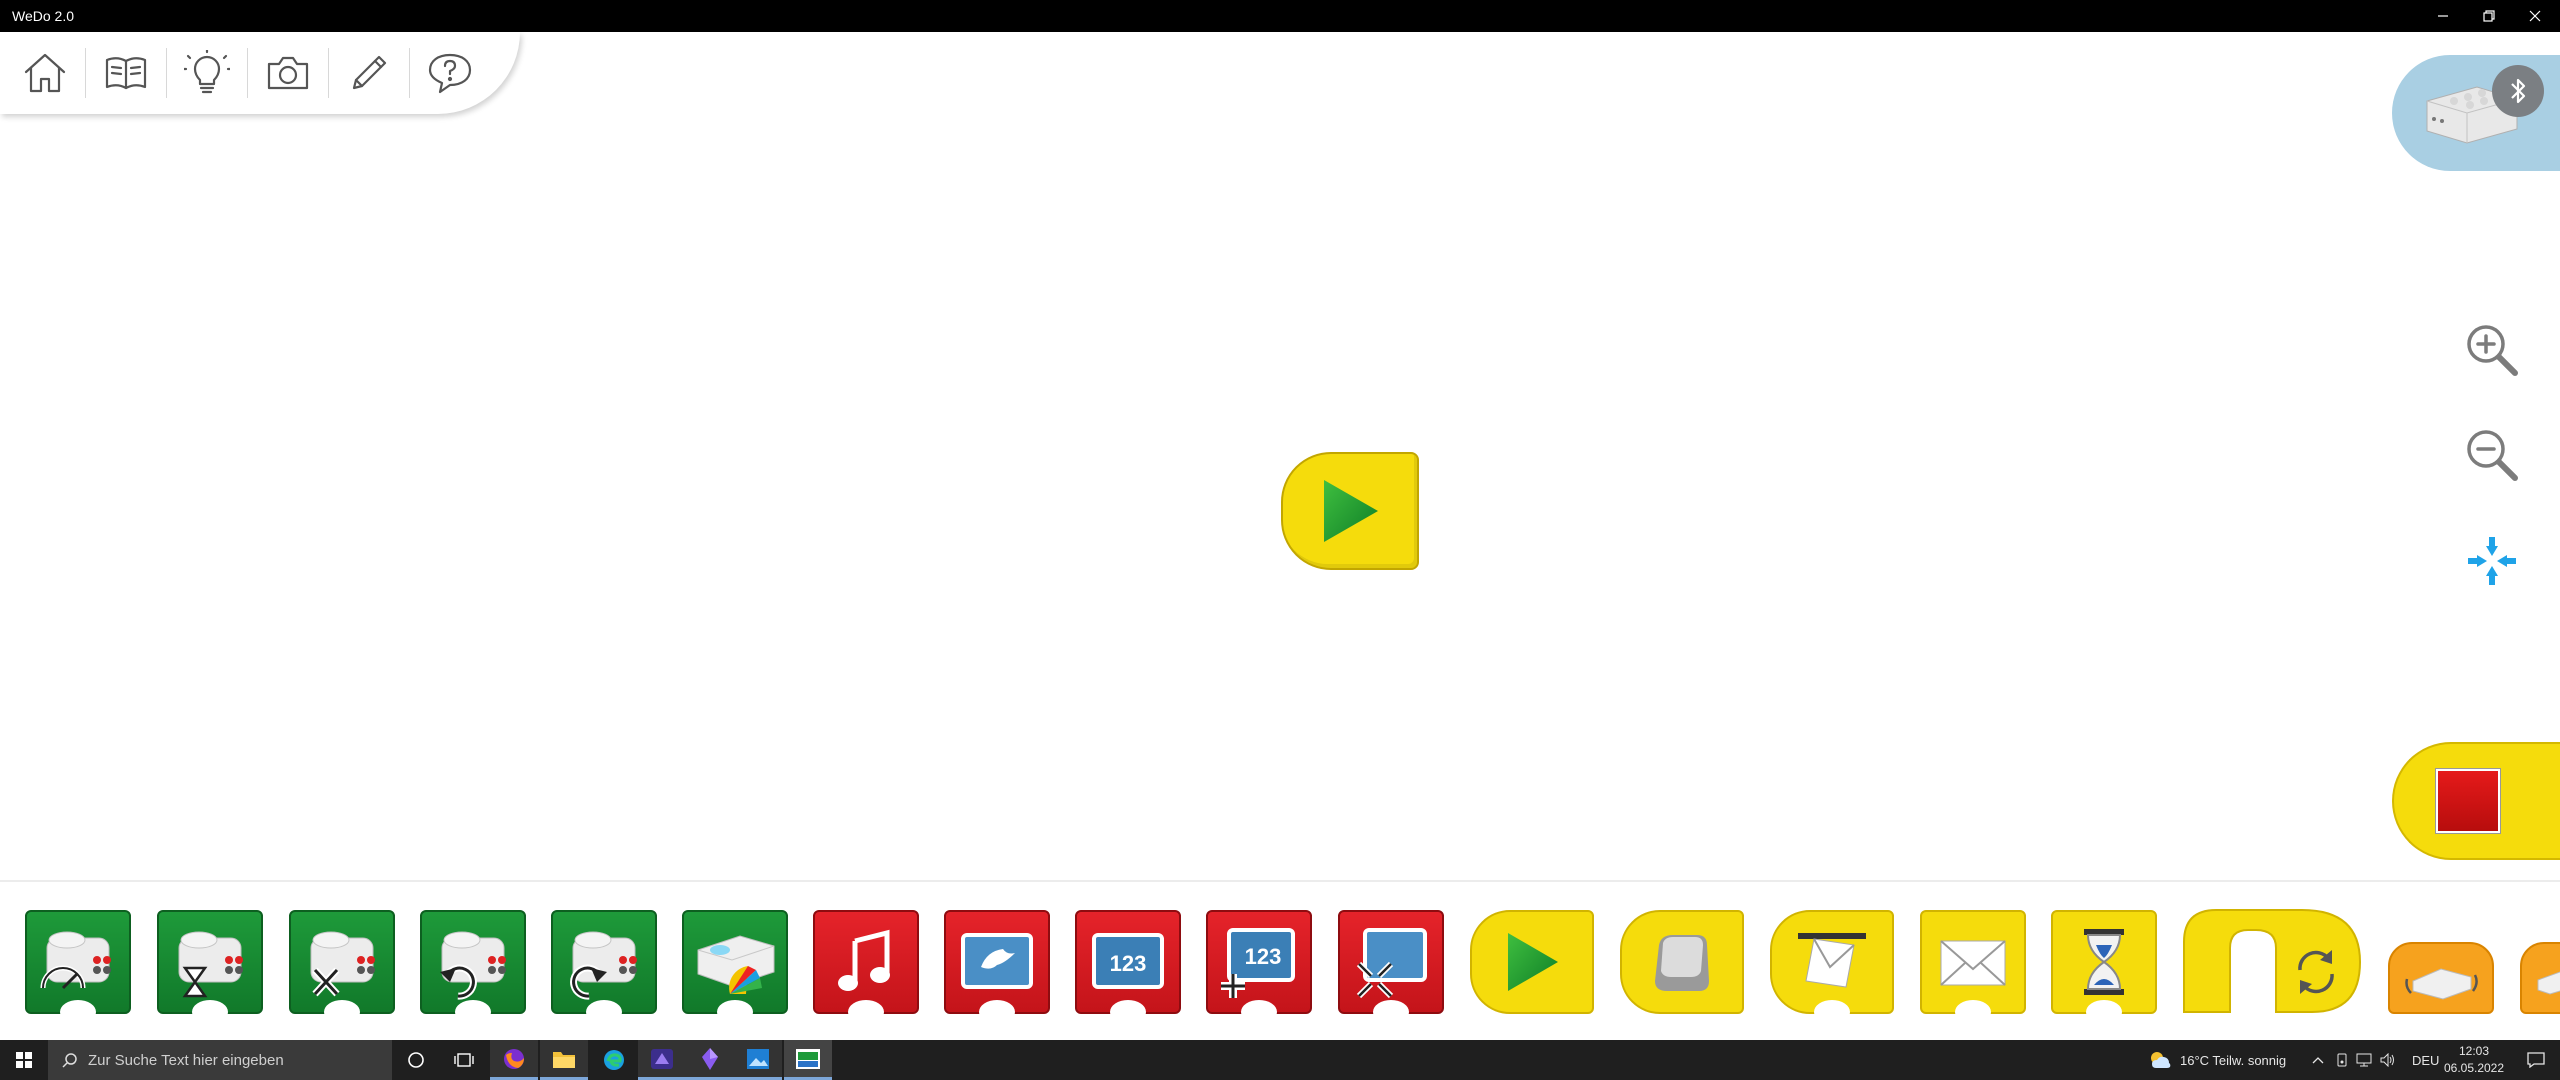  I want to click on wedo-taskbar-button, so click(808, 1060).